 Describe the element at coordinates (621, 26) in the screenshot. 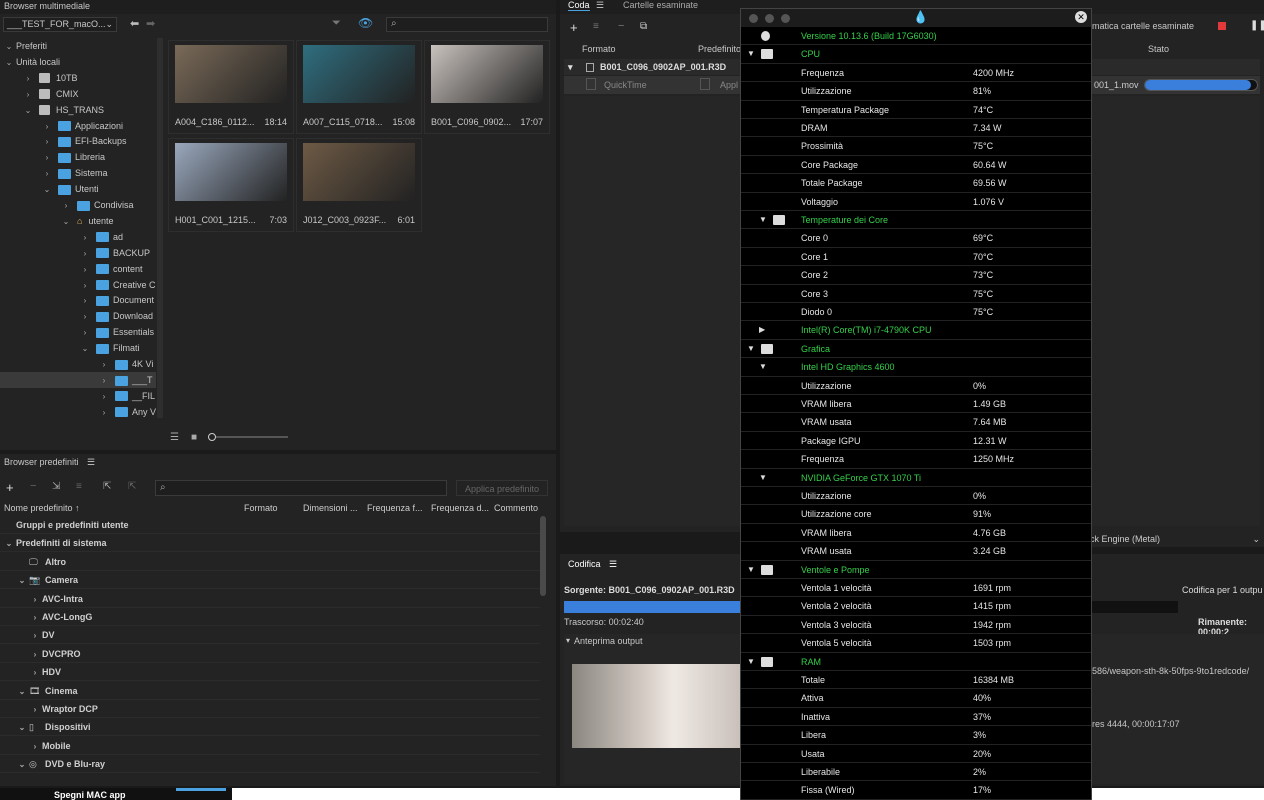

I see `remove-icon: −` at that location.